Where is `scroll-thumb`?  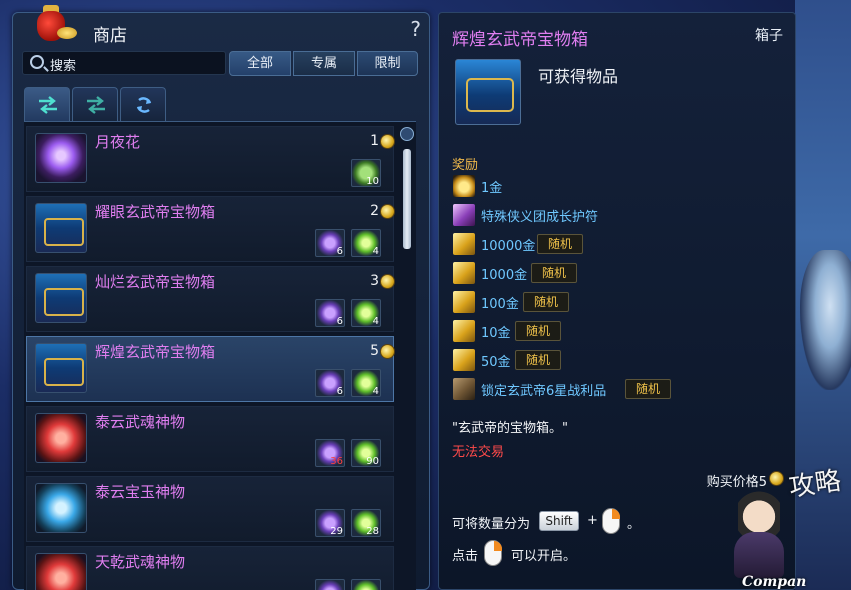
scroll-thumb is located at coordinates (407, 199).